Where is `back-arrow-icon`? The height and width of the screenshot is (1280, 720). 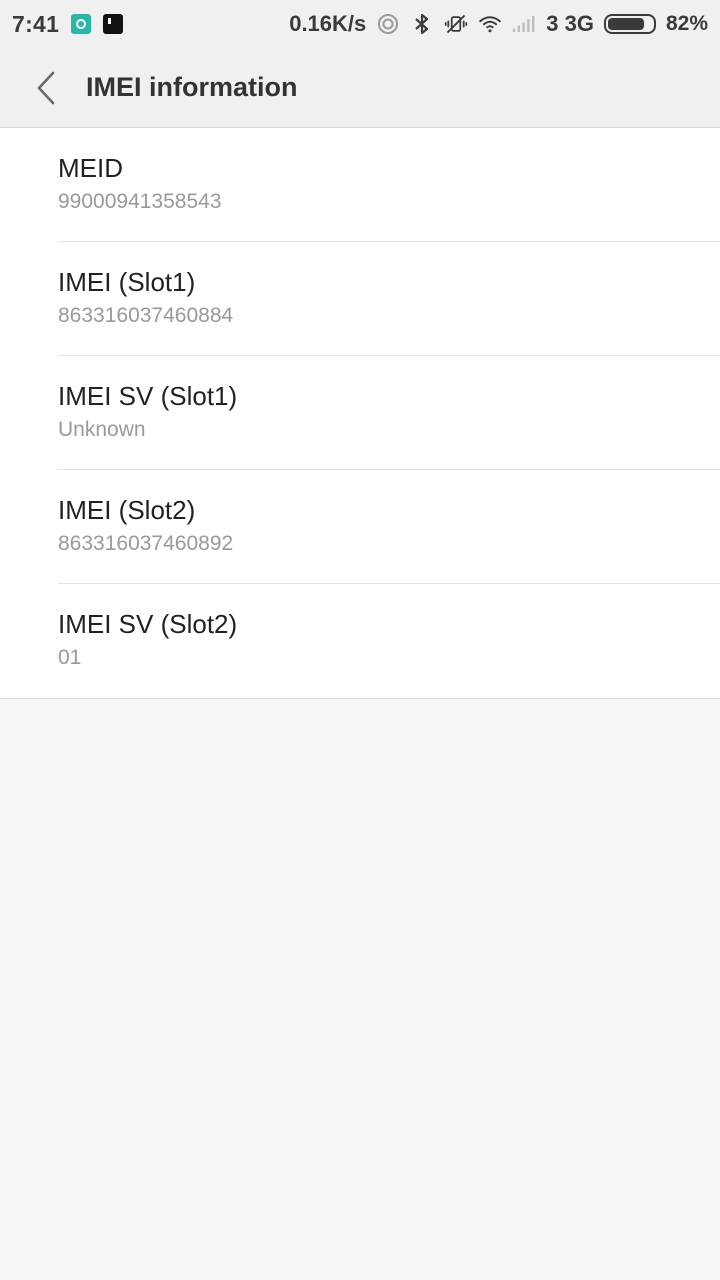
back-arrow-icon is located at coordinates (46, 87).